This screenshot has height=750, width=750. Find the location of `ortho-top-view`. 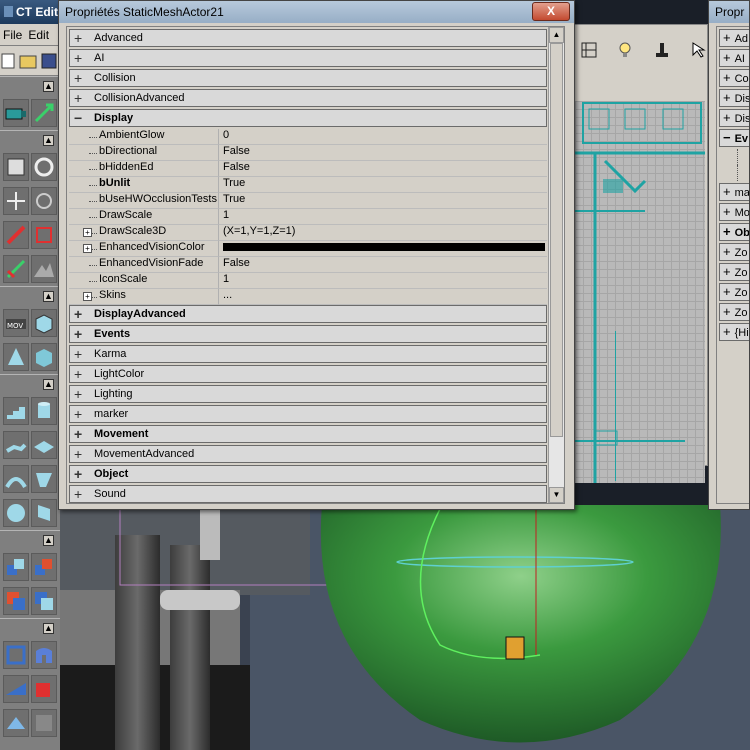

ortho-top-view is located at coordinates (640, 292).